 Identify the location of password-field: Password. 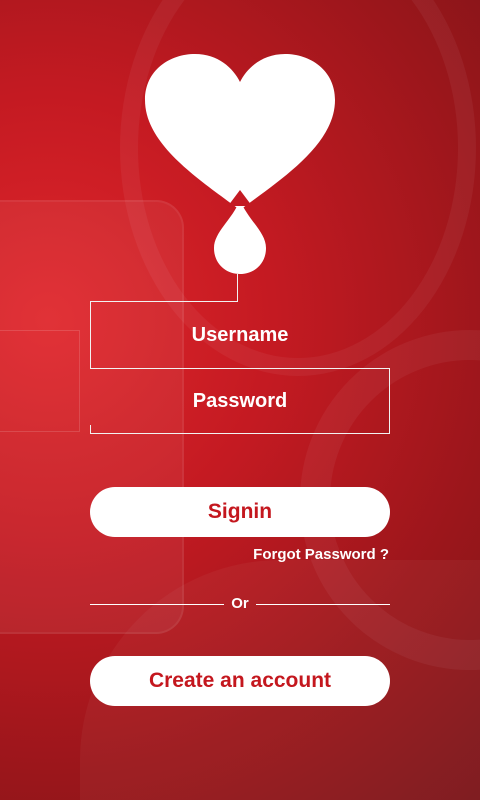
(240, 401).